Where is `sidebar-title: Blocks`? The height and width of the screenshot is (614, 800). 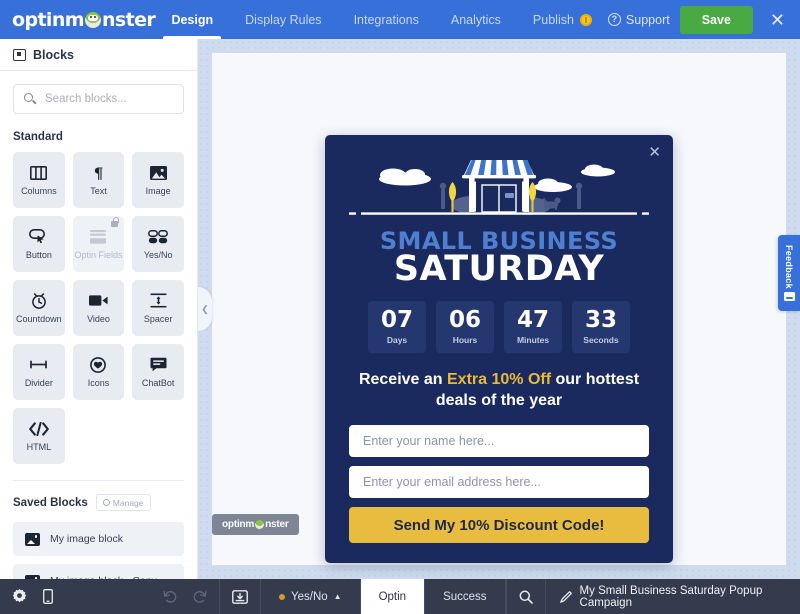
sidebar-title: Blocks is located at coordinates (53, 54).